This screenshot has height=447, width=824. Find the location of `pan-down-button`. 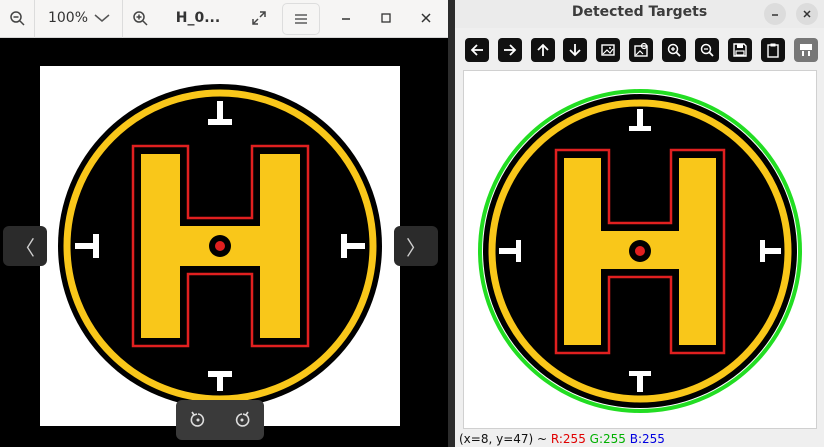

pan-down-button is located at coordinates (575, 50).